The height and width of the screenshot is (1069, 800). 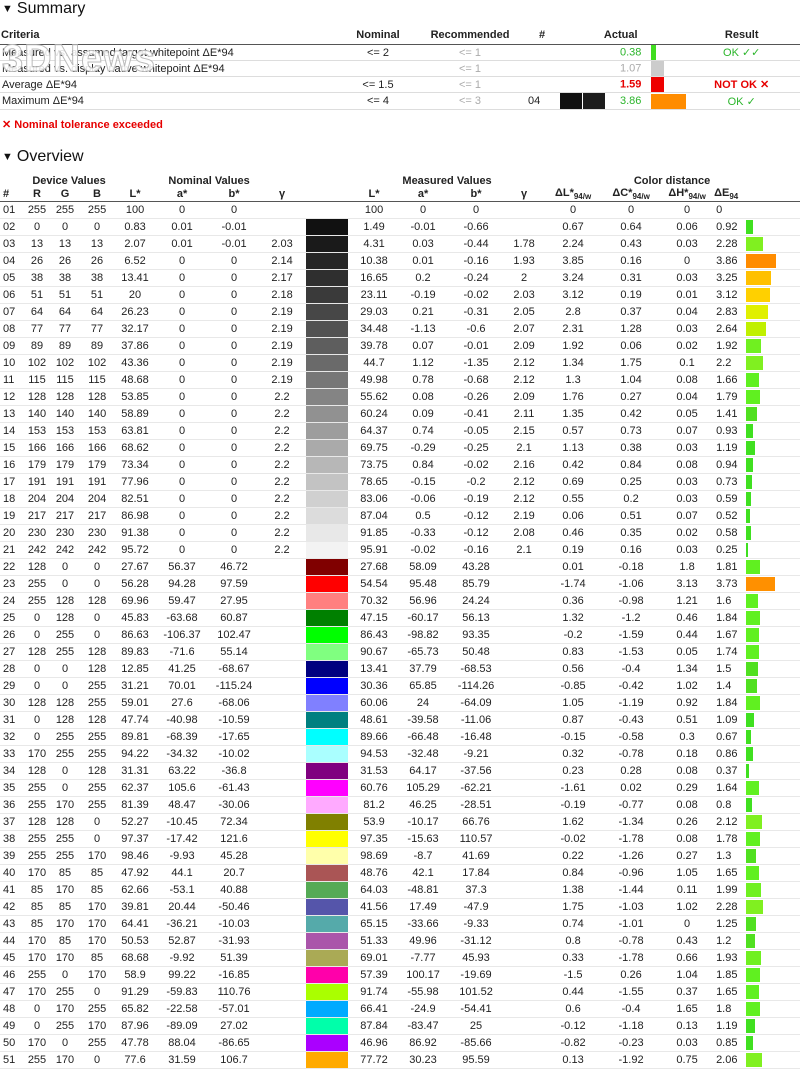 What do you see at coordinates (542, 52) in the screenshot?
I see `worst-patch-cell` at bounding box center [542, 52].